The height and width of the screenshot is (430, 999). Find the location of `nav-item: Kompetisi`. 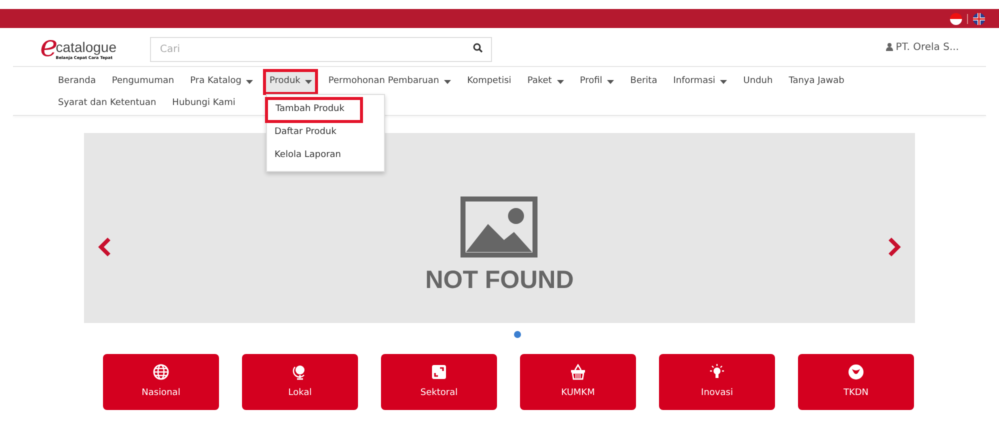

nav-item: Kompetisi is located at coordinates (489, 82).